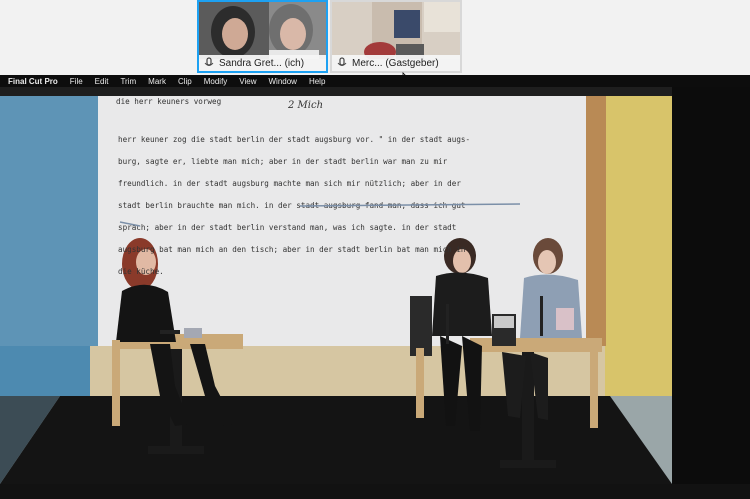 The width and height of the screenshot is (750, 499). I want to click on participant-tile-self: Sandra Gret... (ich), so click(262, 36).